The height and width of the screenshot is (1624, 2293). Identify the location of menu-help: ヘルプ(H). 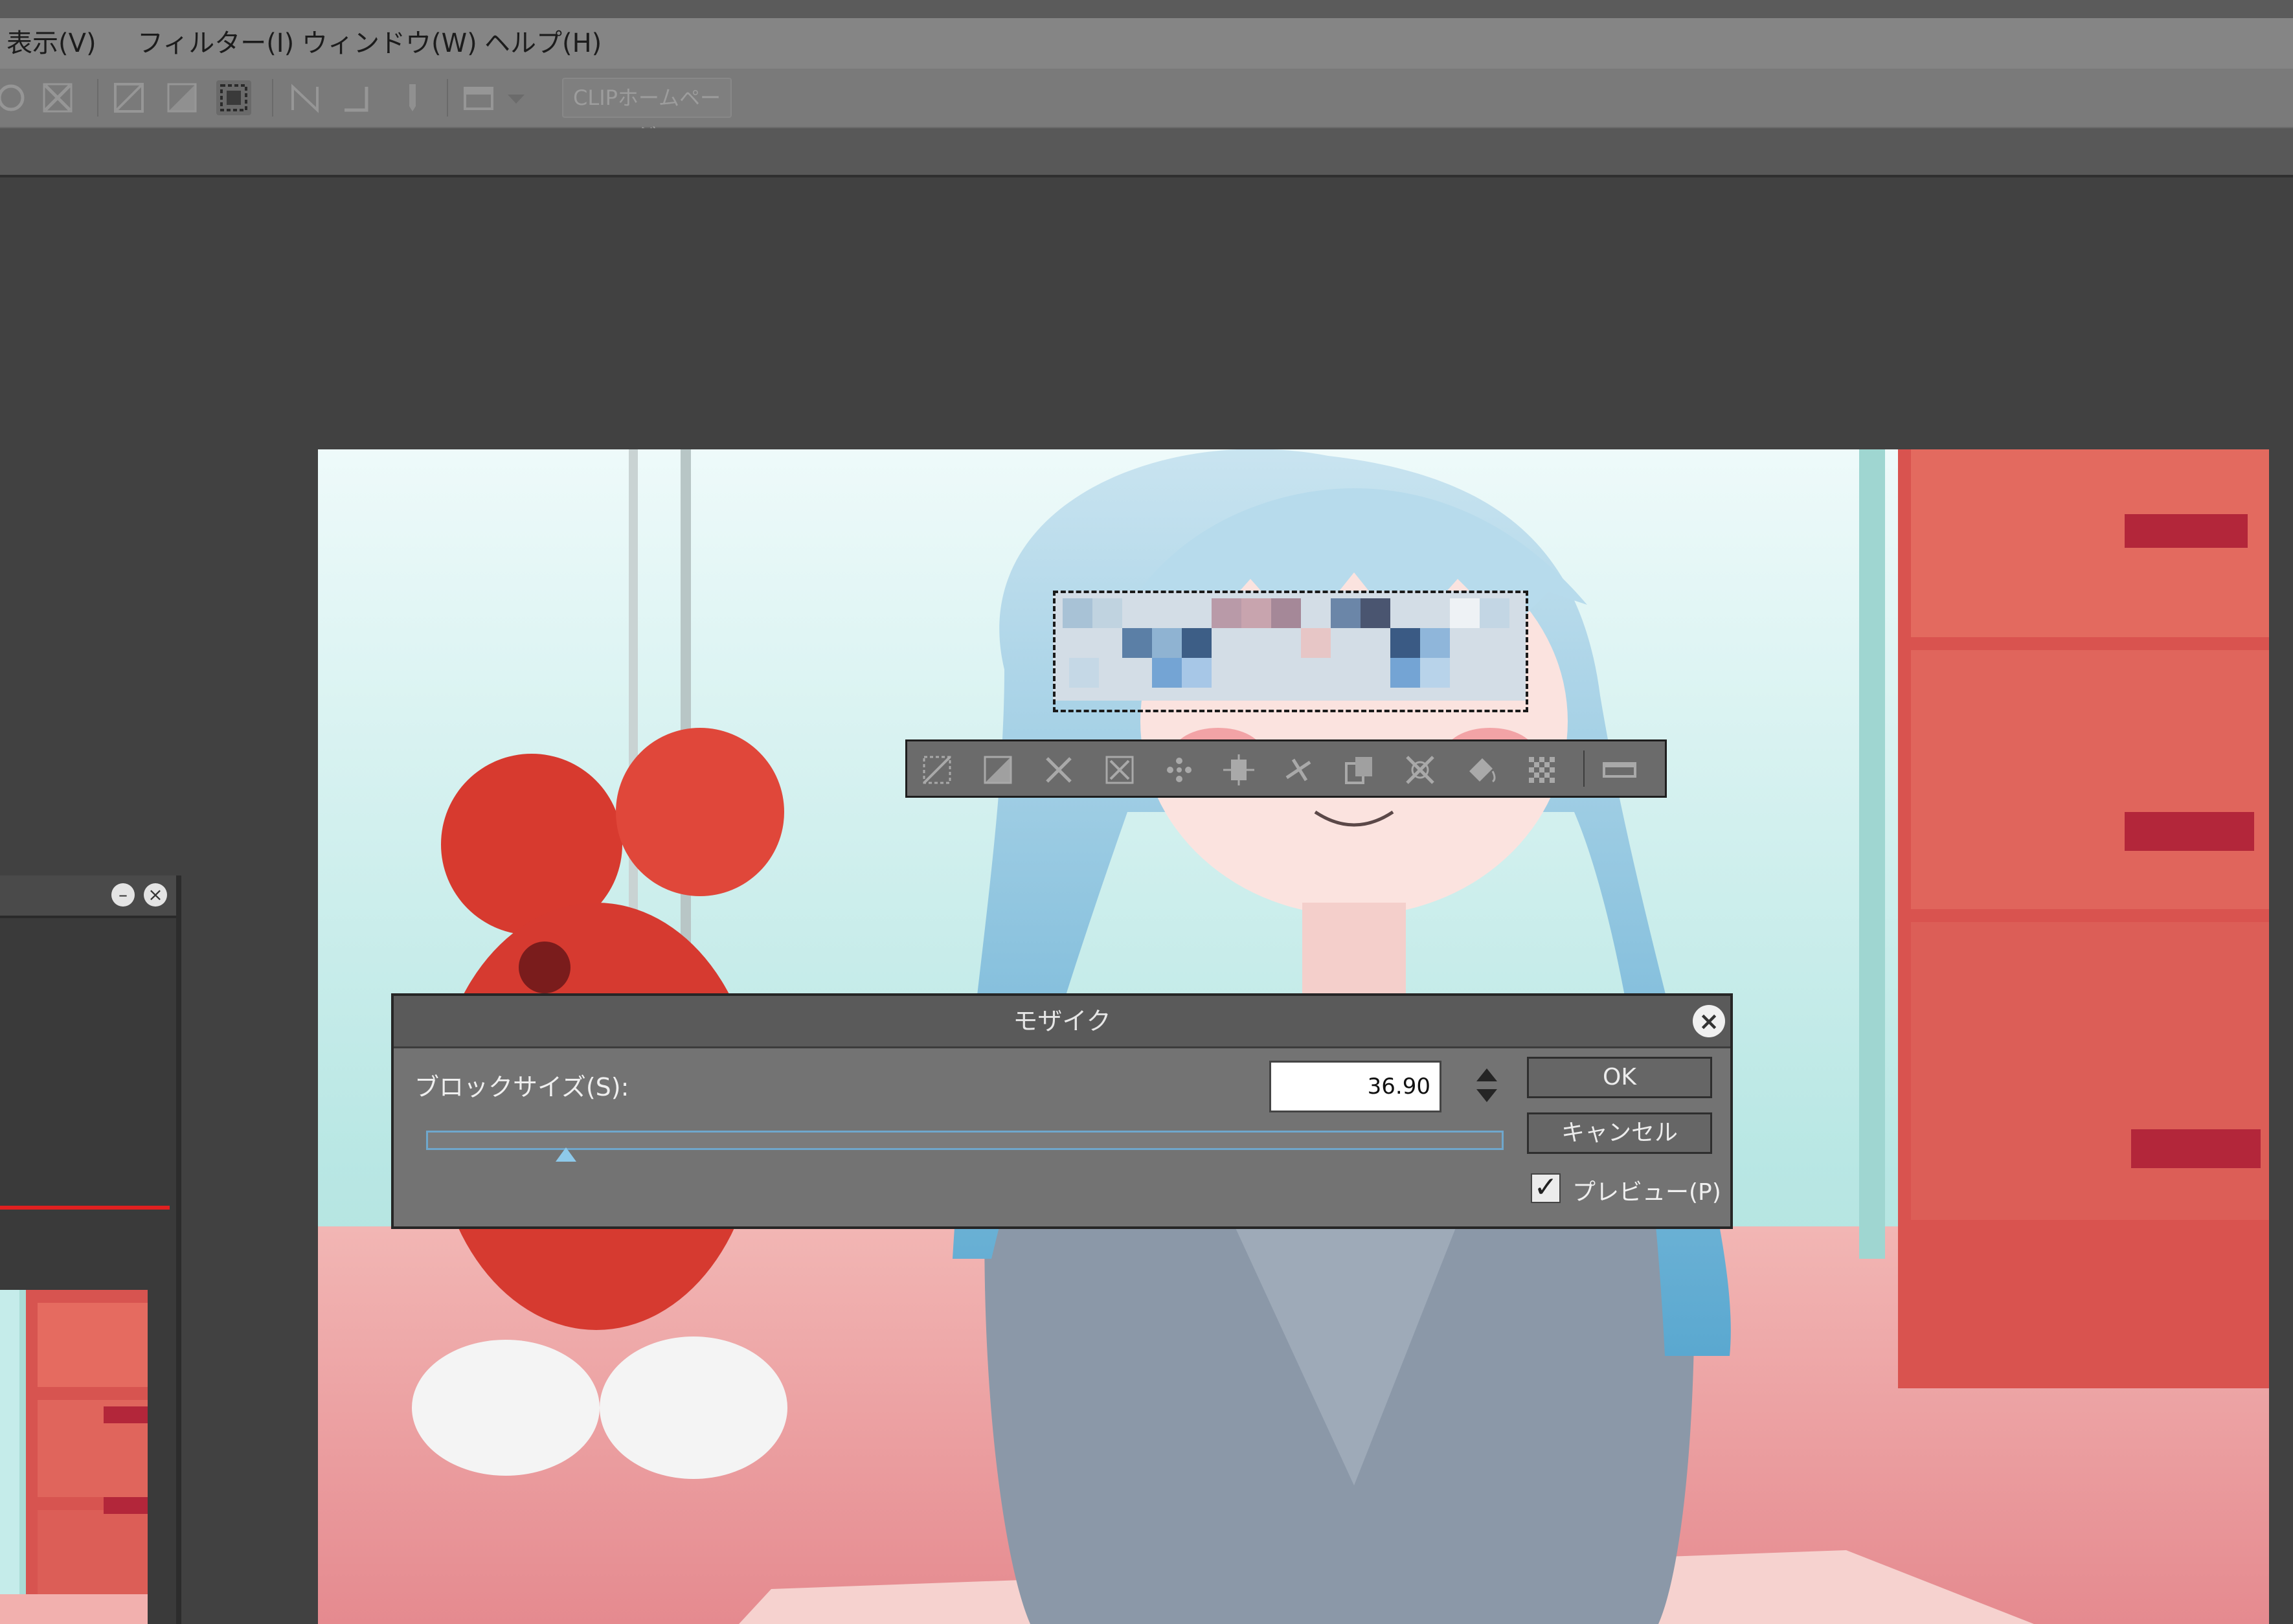
(543, 43).